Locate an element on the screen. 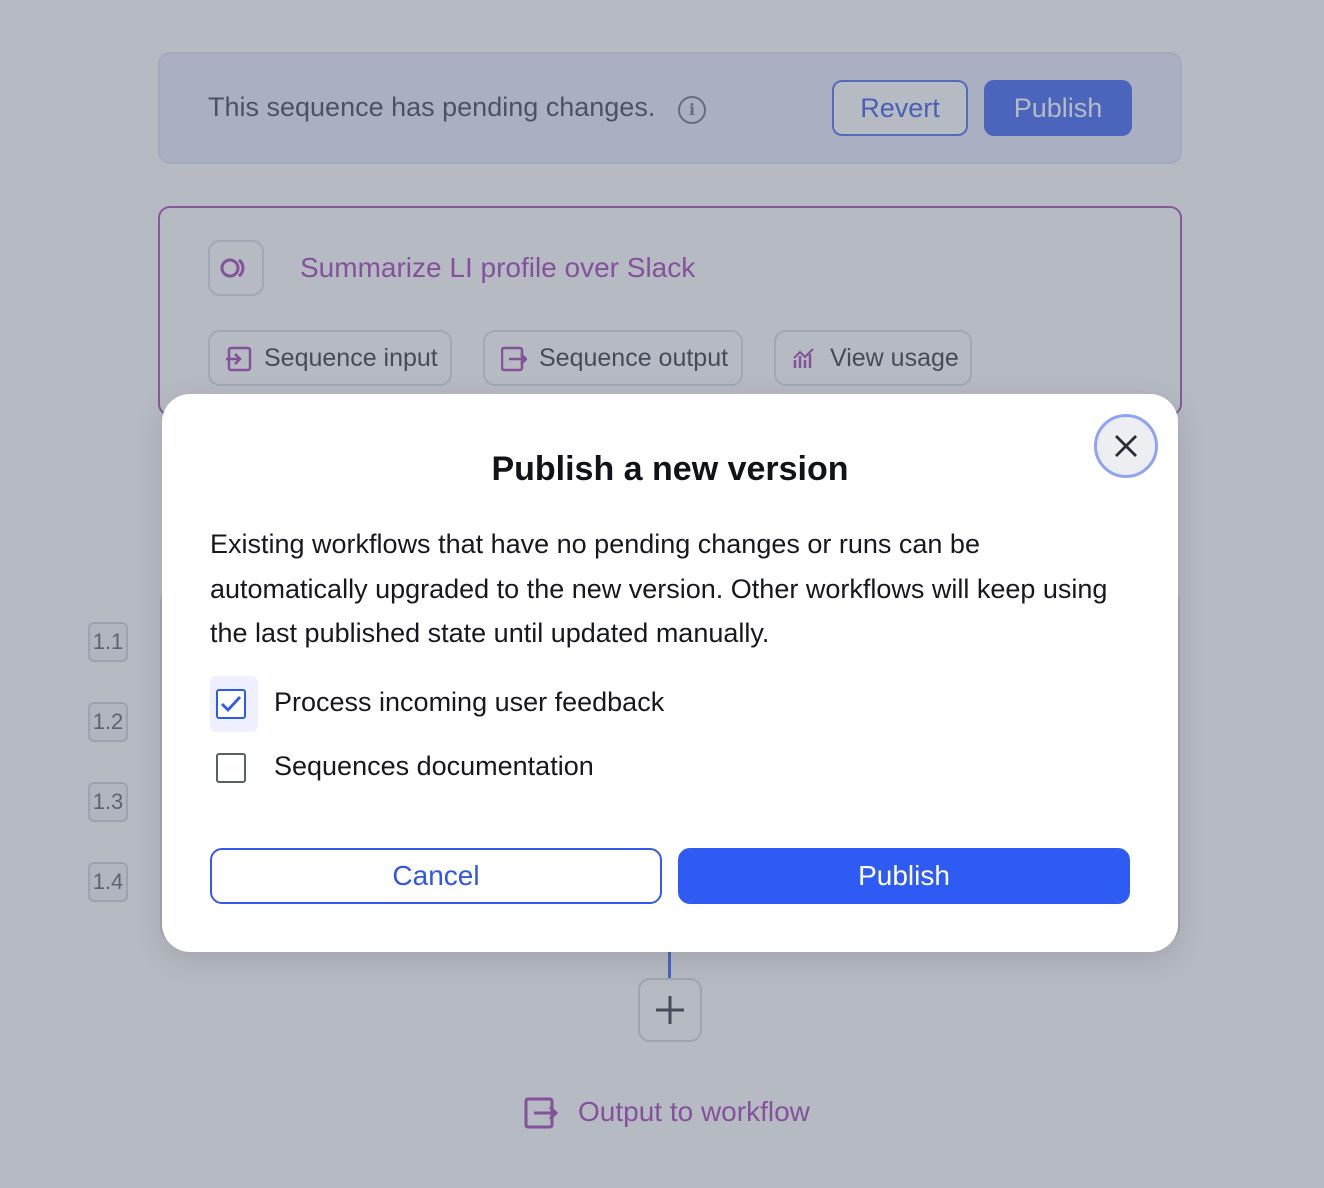  workflow-option-label: Sequences documentation is located at coordinates (434, 766).